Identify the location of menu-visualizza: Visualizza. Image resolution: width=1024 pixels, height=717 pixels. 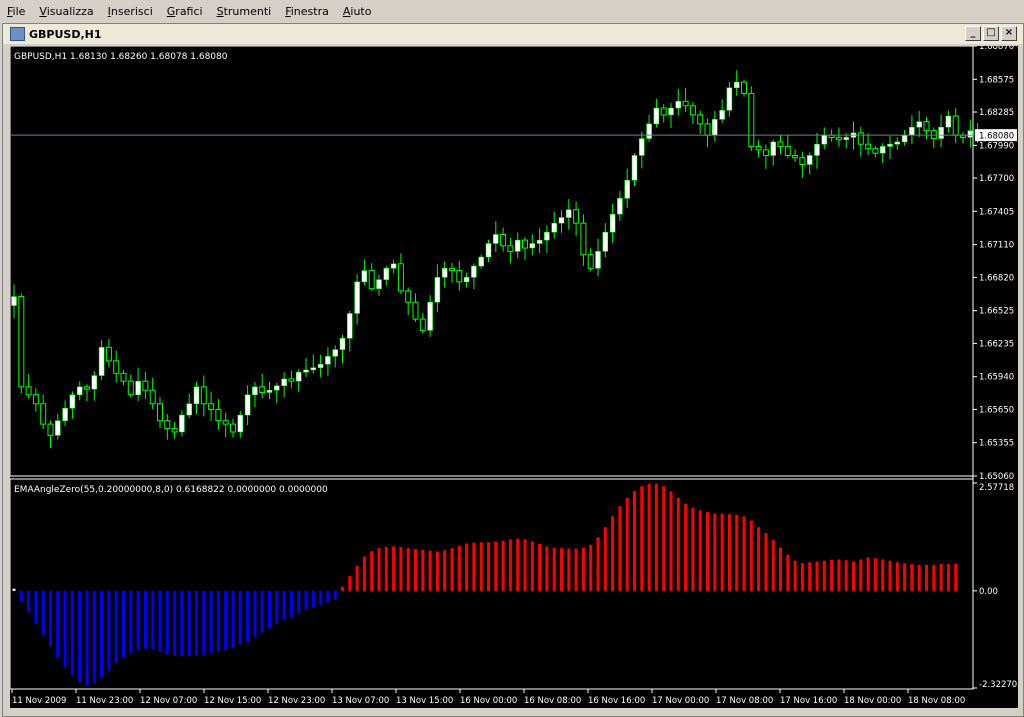
(66, 11).